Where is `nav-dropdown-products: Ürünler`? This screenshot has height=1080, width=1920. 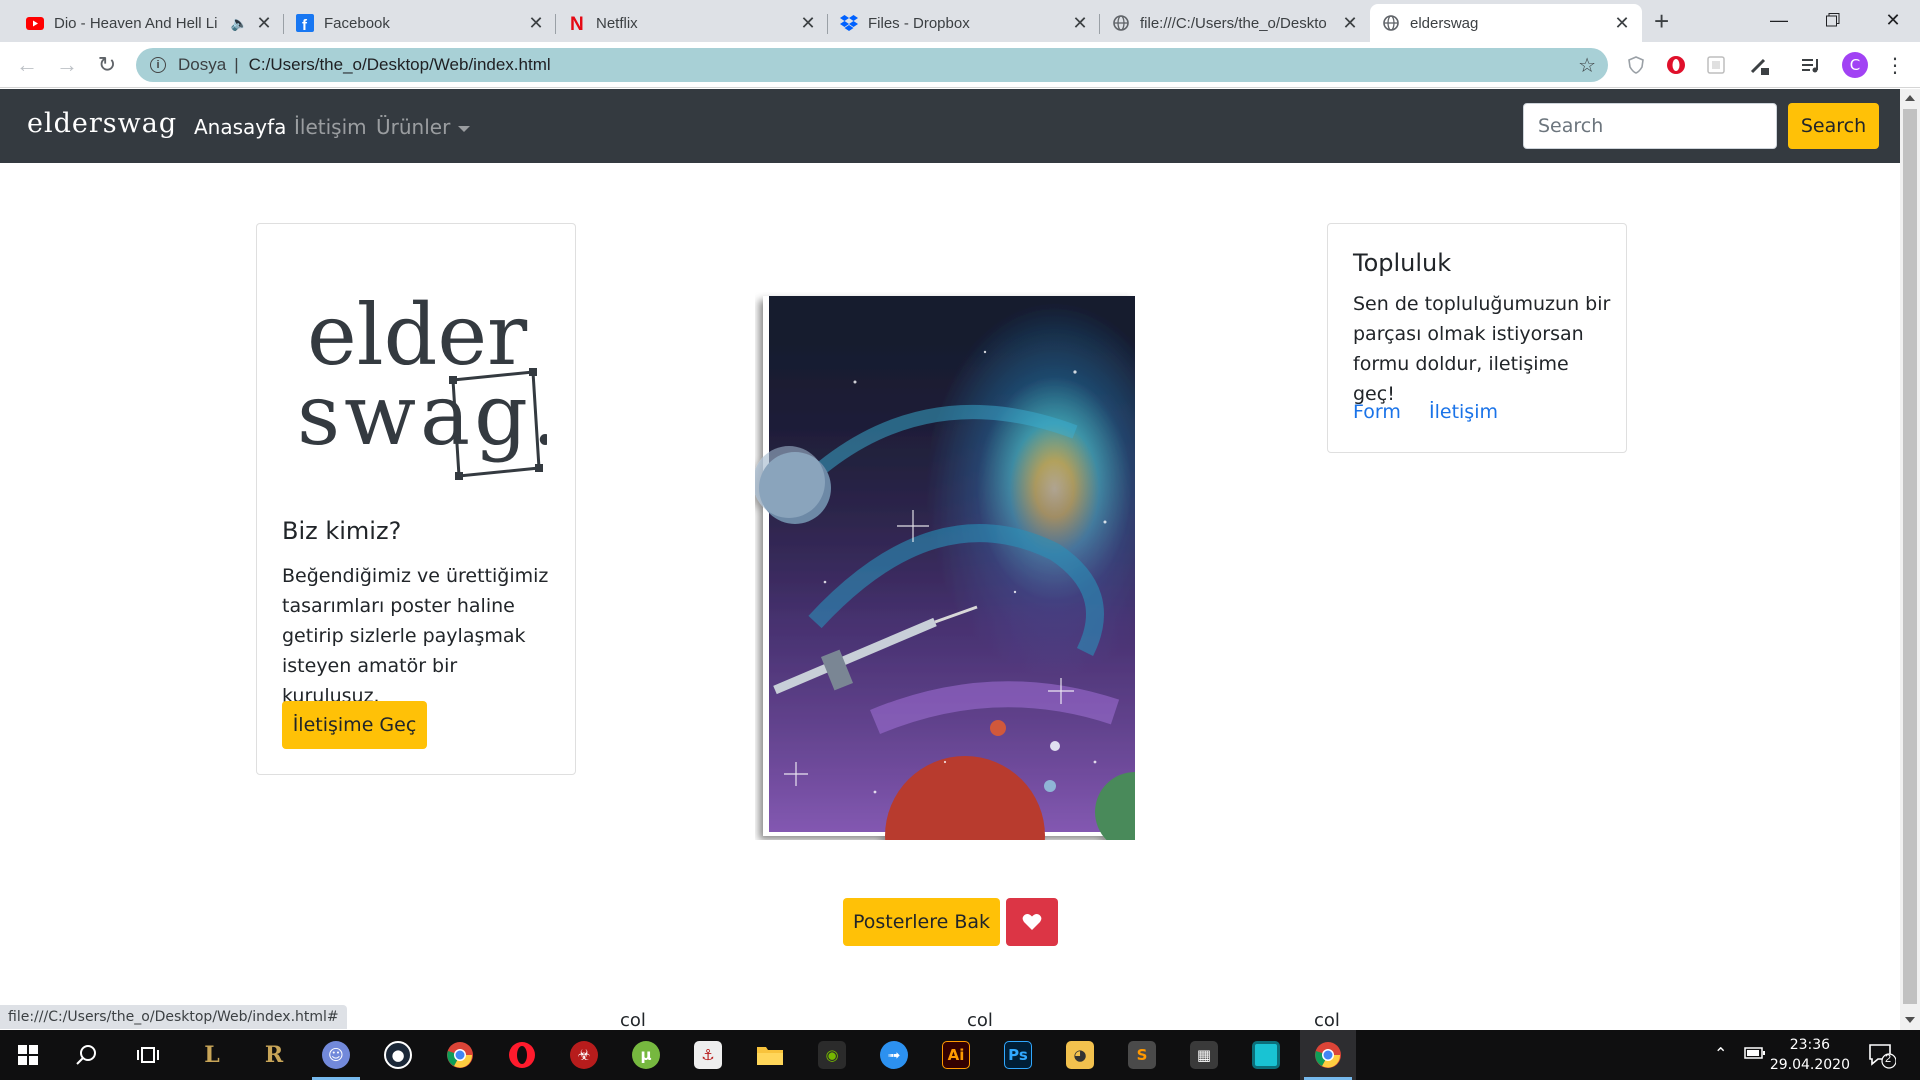
nav-dropdown-products: Ürünler is located at coordinates (423, 127).